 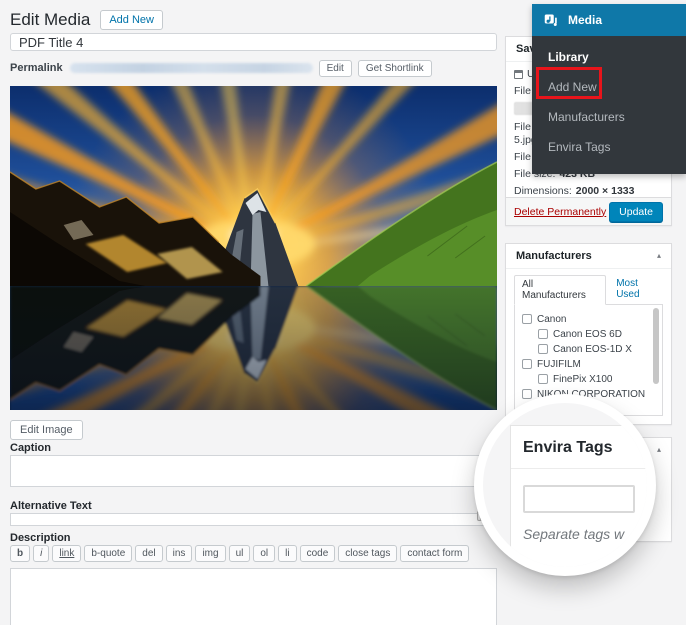 I want to click on manufacturer-row: FinePix X100, so click(x=600, y=379).